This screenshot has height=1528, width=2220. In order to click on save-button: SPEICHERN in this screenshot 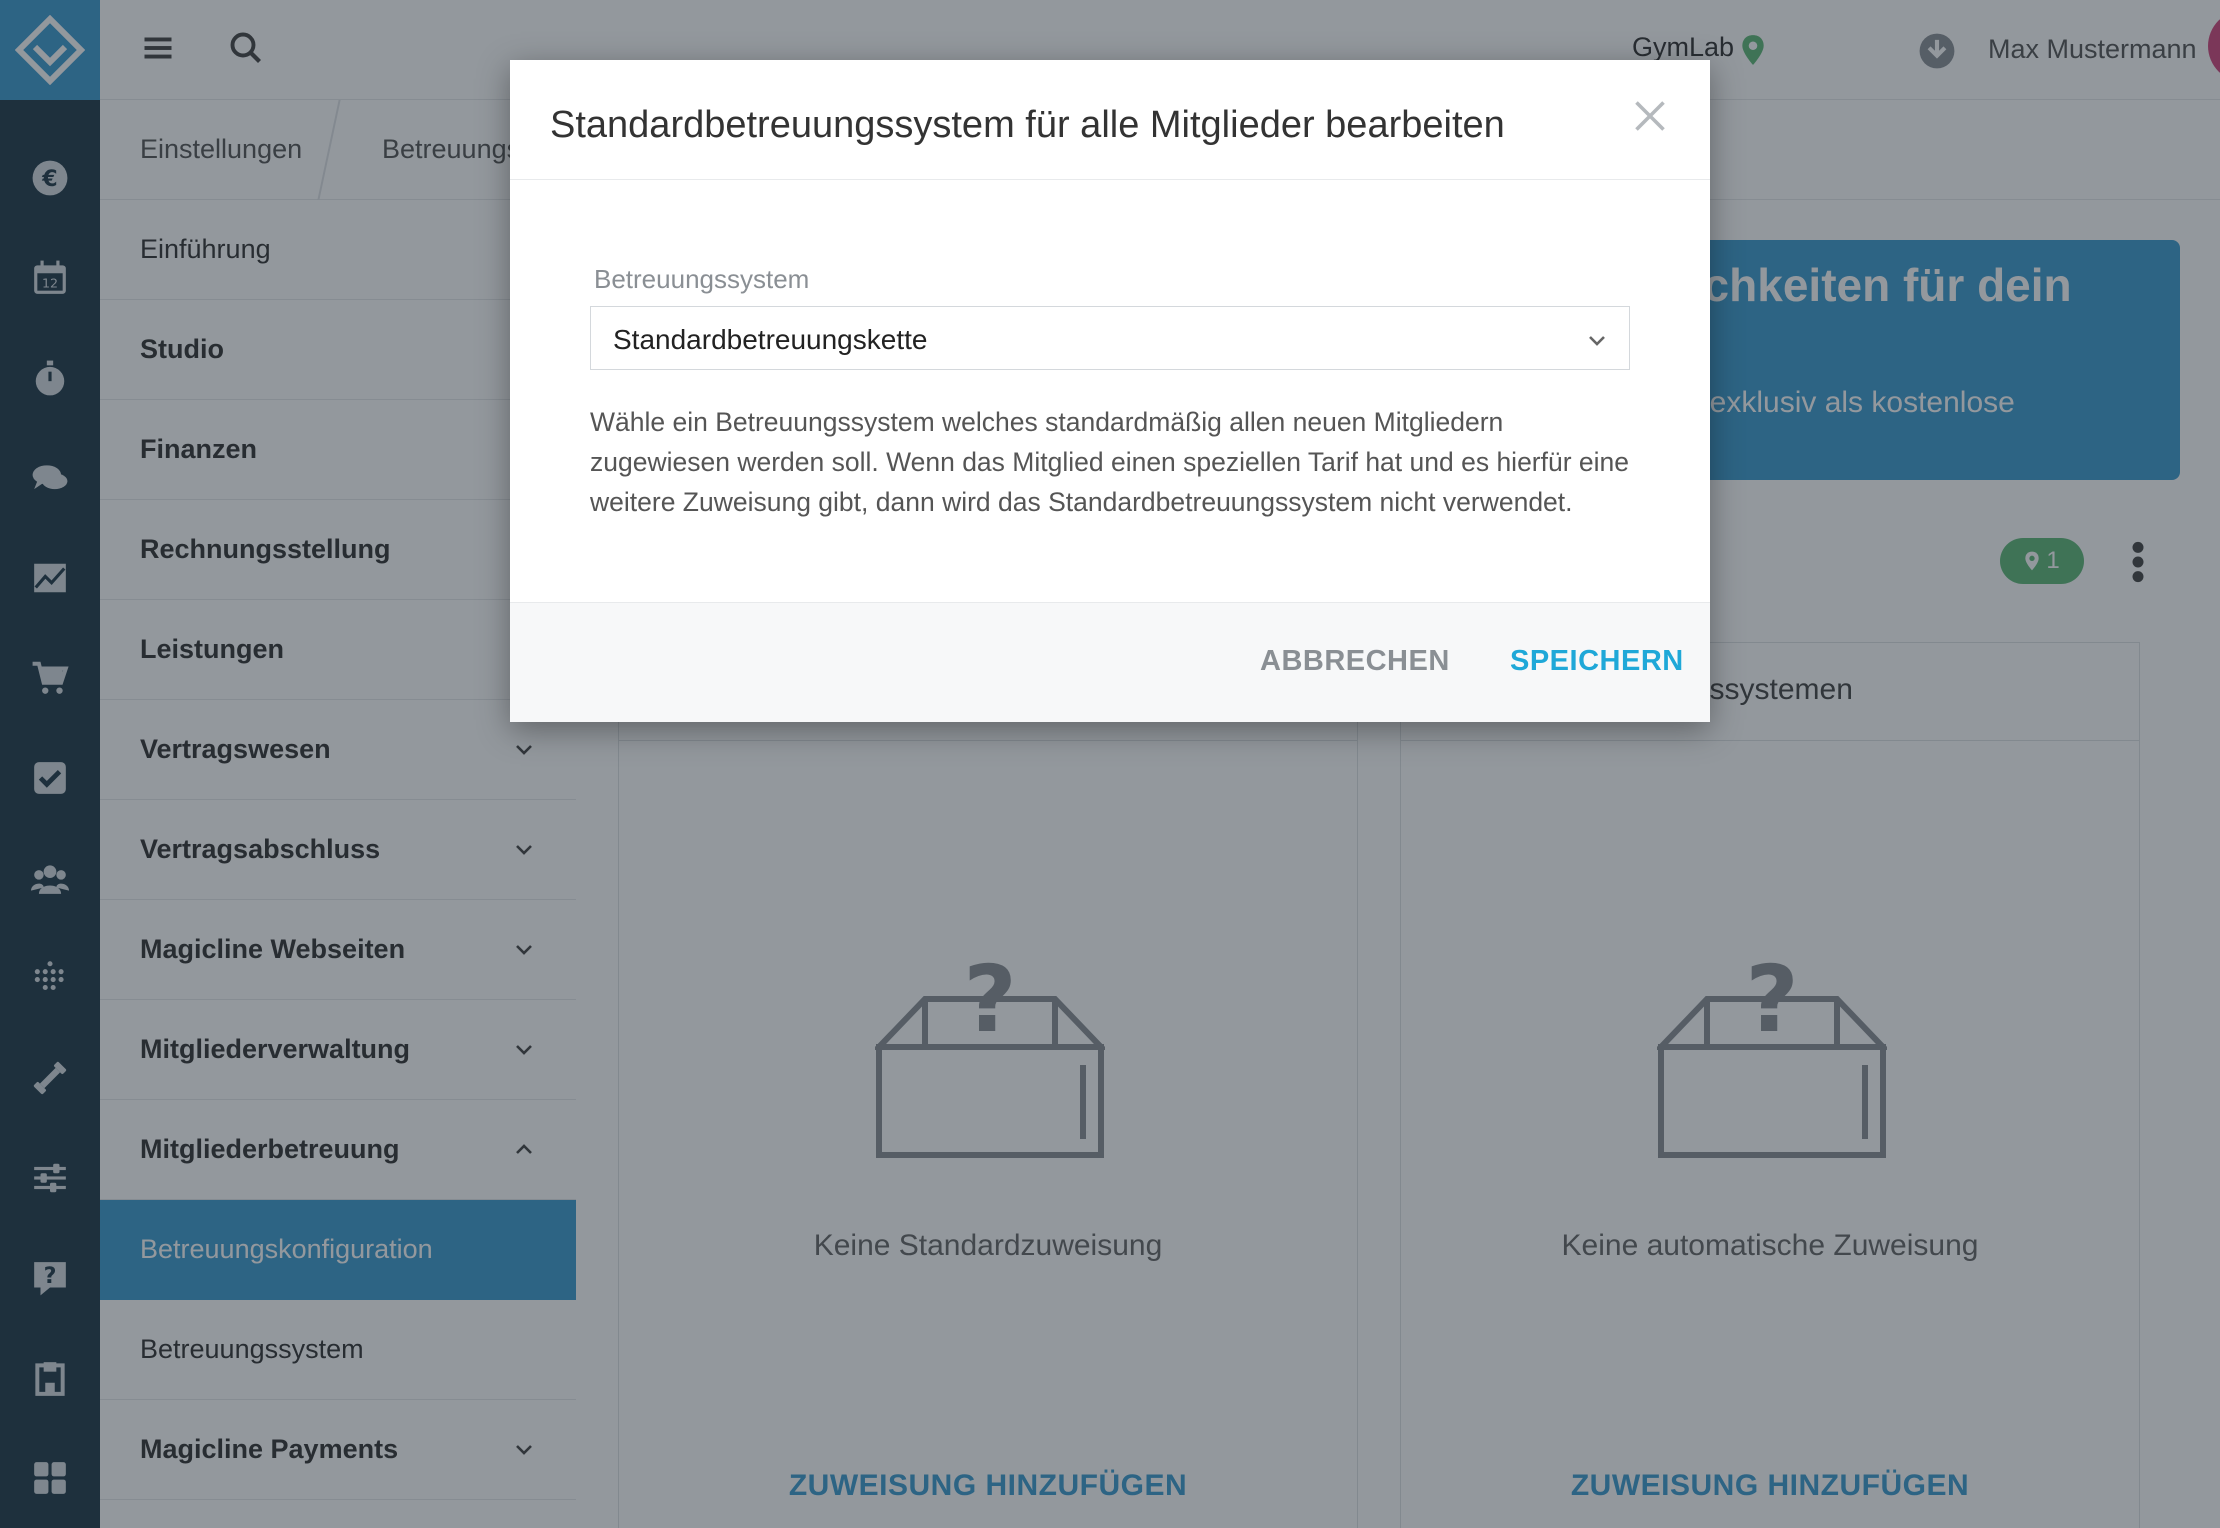, I will do `click(1597, 661)`.